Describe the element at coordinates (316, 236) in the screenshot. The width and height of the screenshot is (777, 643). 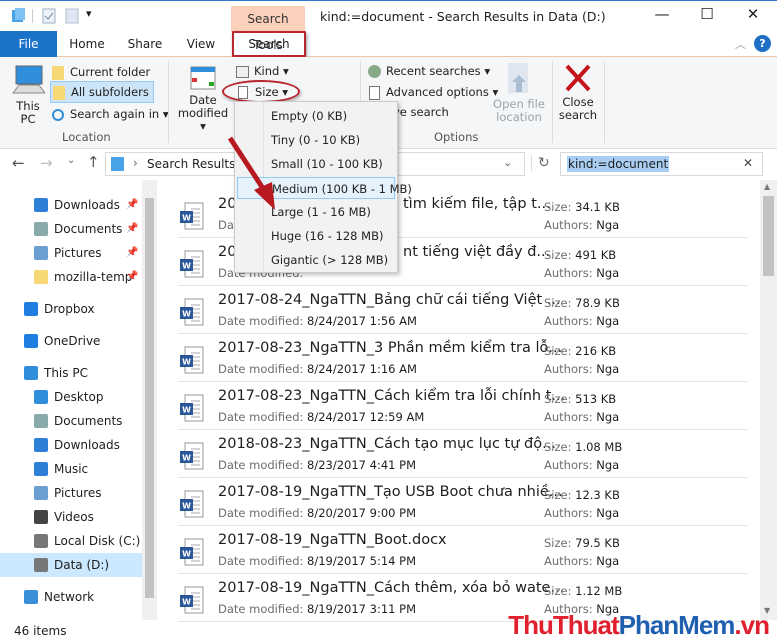
I see `size-option-huge: Huge (16 - 128 MB)` at that location.